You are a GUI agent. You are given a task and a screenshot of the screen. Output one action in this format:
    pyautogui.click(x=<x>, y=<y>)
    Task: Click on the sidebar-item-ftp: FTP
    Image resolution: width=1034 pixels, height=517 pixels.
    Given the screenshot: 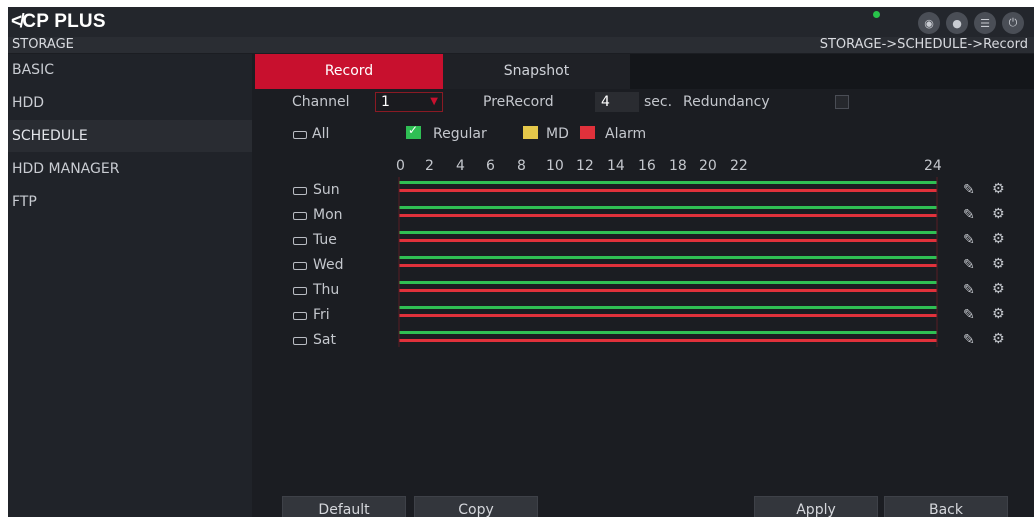 What is the action you would take?
    pyautogui.click(x=130, y=202)
    